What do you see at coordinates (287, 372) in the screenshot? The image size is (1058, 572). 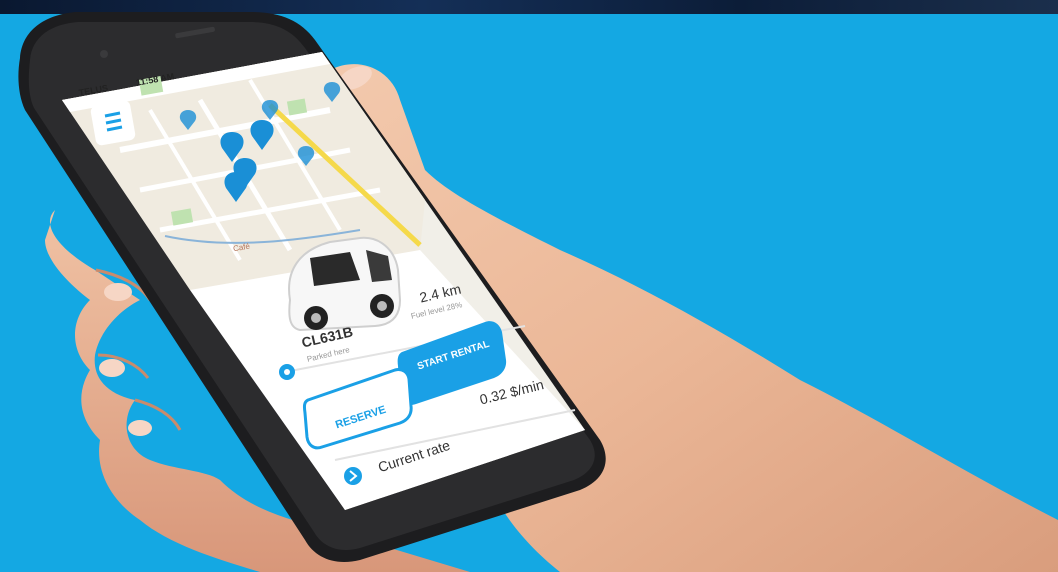 I see `info-icon` at bounding box center [287, 372].